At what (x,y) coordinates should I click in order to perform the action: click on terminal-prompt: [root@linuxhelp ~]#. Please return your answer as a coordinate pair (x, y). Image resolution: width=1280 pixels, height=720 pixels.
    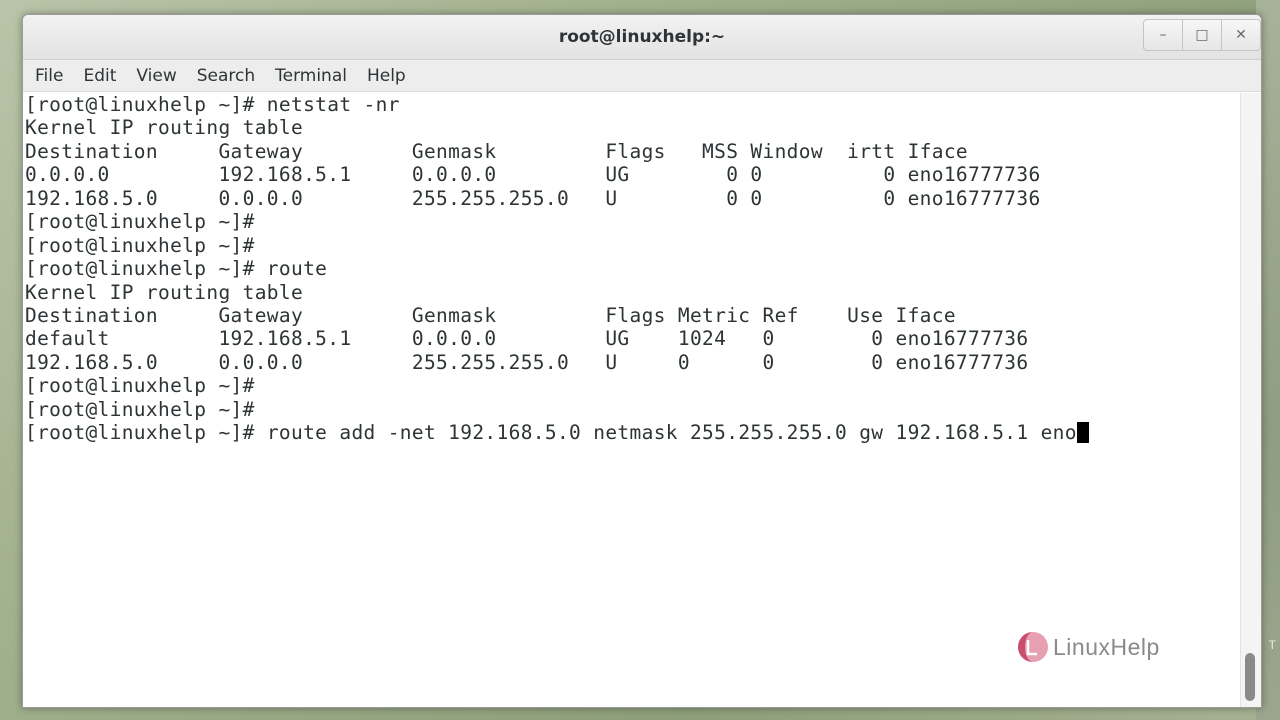
    Looking at the image, I should click on (146, 433).